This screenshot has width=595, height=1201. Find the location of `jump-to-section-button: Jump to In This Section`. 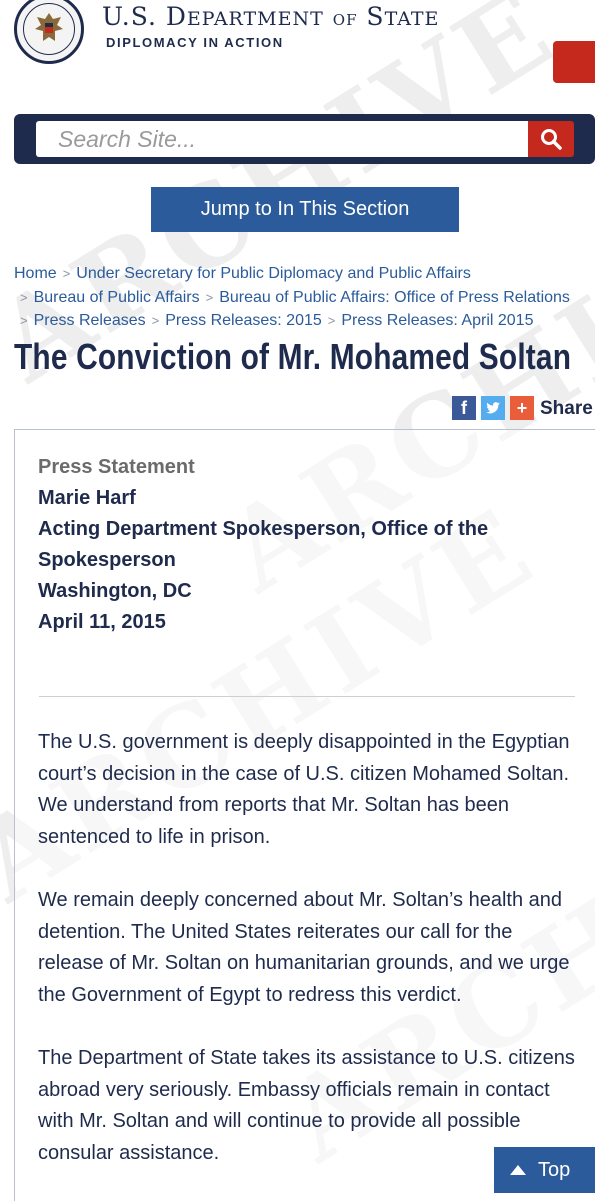

jump-to-section-button: Jump to In This Section is located at coordinates (305, 209).